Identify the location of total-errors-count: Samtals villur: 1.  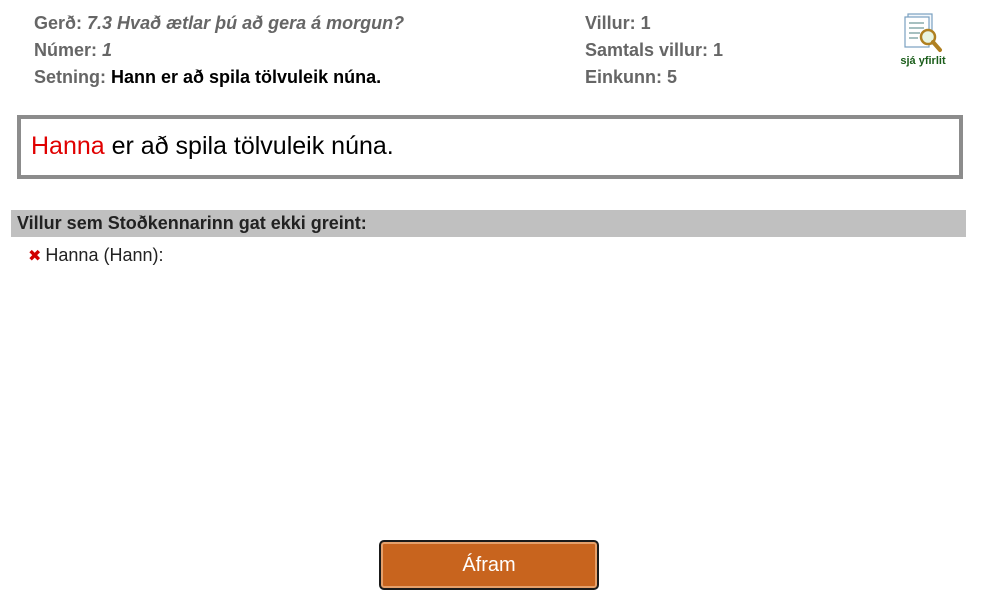
(654, 50).